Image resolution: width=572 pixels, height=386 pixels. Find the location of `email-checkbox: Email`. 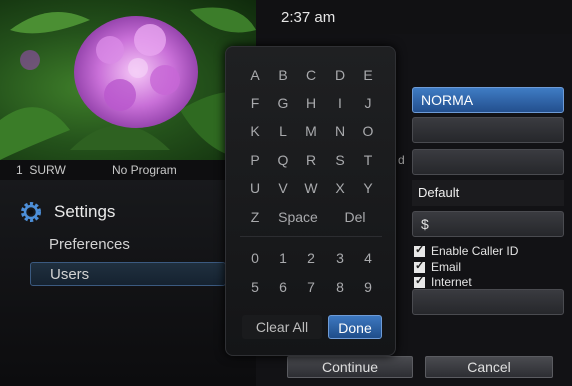

email-checkbox: Email is located at coordinates (438, 266).